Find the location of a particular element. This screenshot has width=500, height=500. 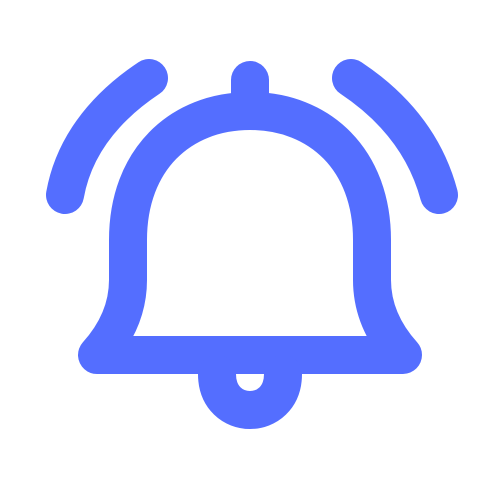

bell-clapper is located at coordinates (250, 392).